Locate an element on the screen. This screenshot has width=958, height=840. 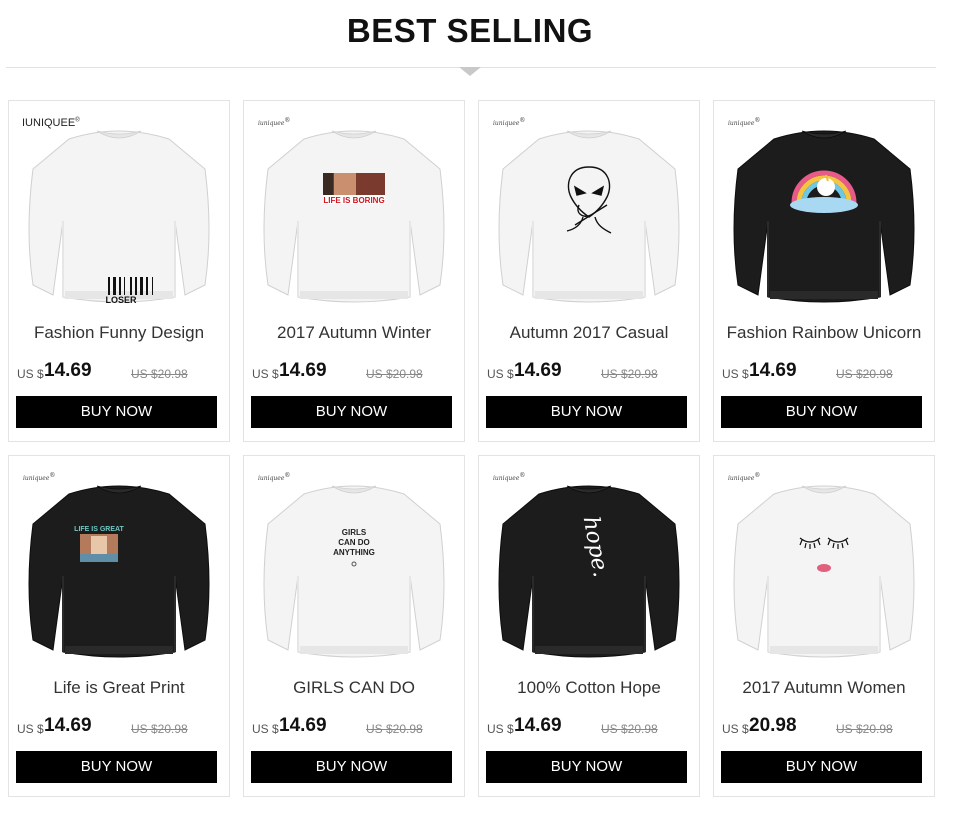
svg-text: LIFE IS GREAT is located at coordinates (99, 529).